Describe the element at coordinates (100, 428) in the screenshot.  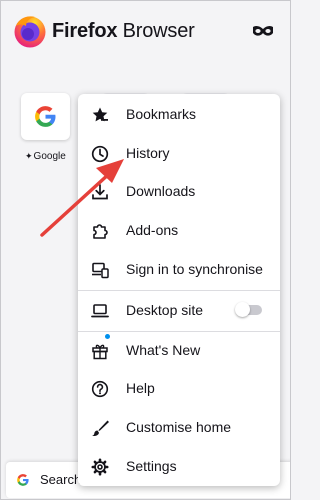
I see `brush-icon` at that location.